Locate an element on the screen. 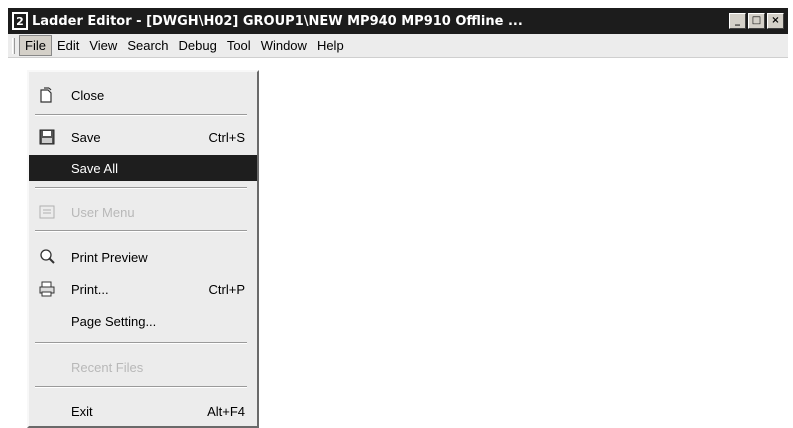 This screenshot has height=428, width=793. menu-item-print: Print... Ctrl+P is located at coordinates (143, 289).